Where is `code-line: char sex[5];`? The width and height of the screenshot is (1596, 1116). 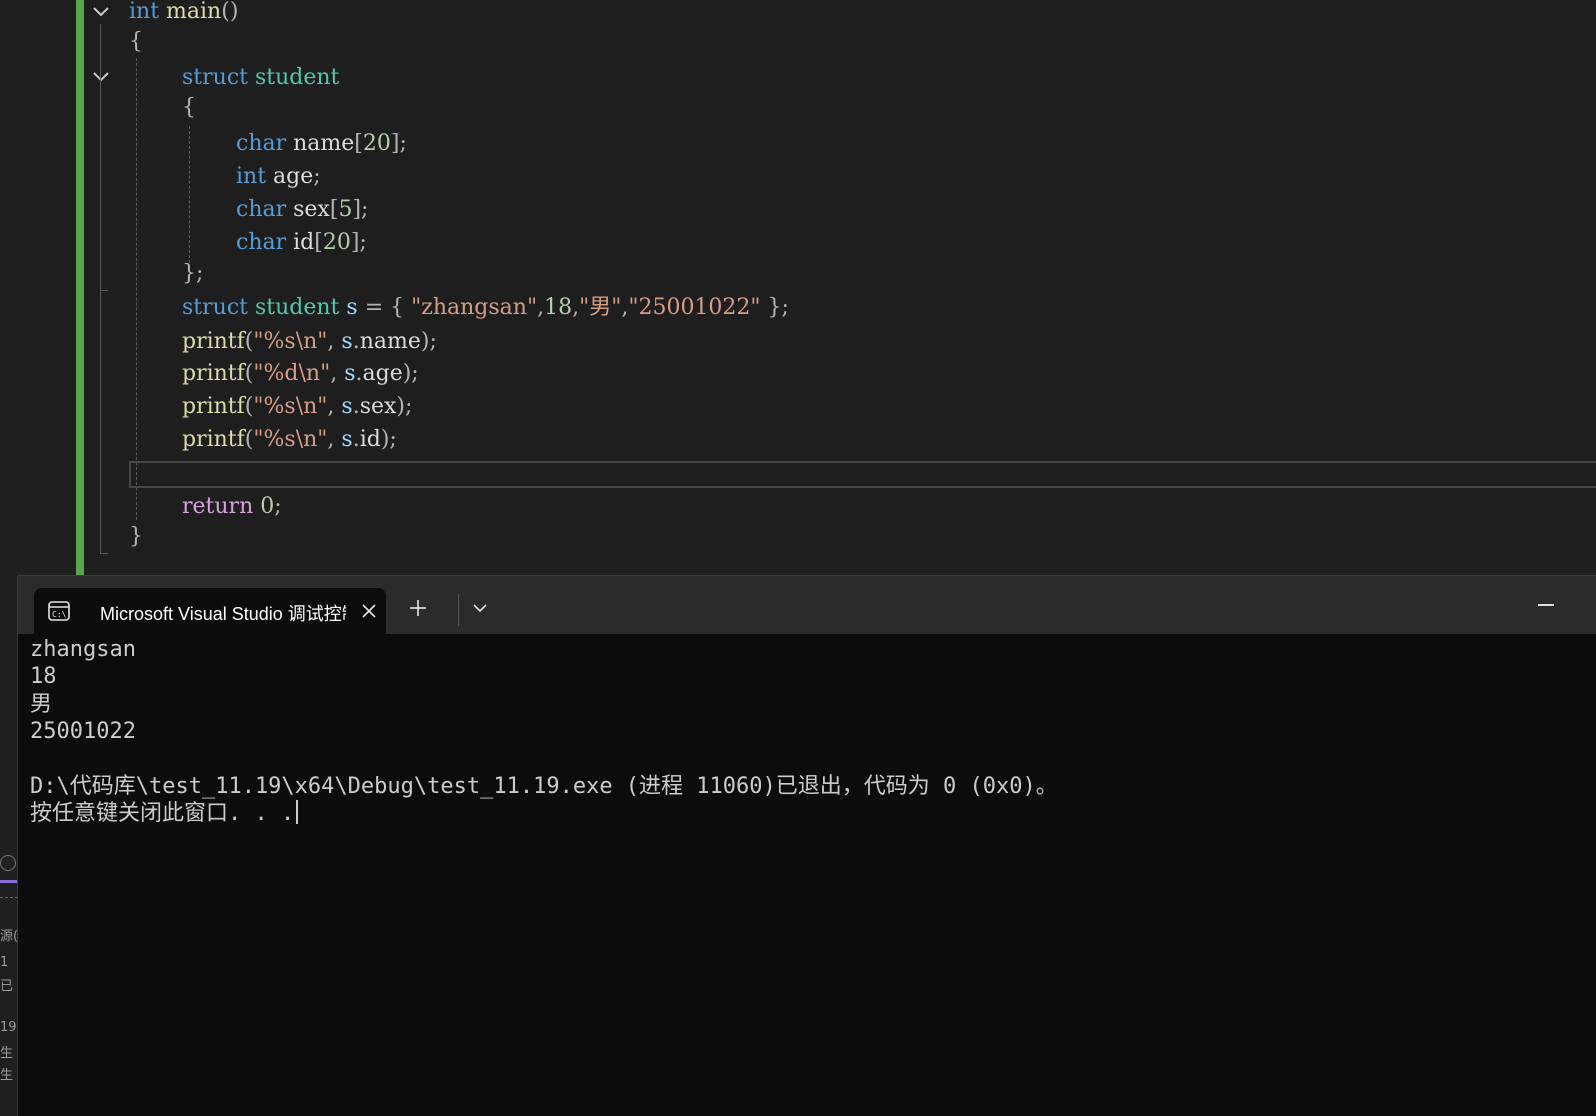
code-line: char sex[5]; is located at coordinates (302, 209).